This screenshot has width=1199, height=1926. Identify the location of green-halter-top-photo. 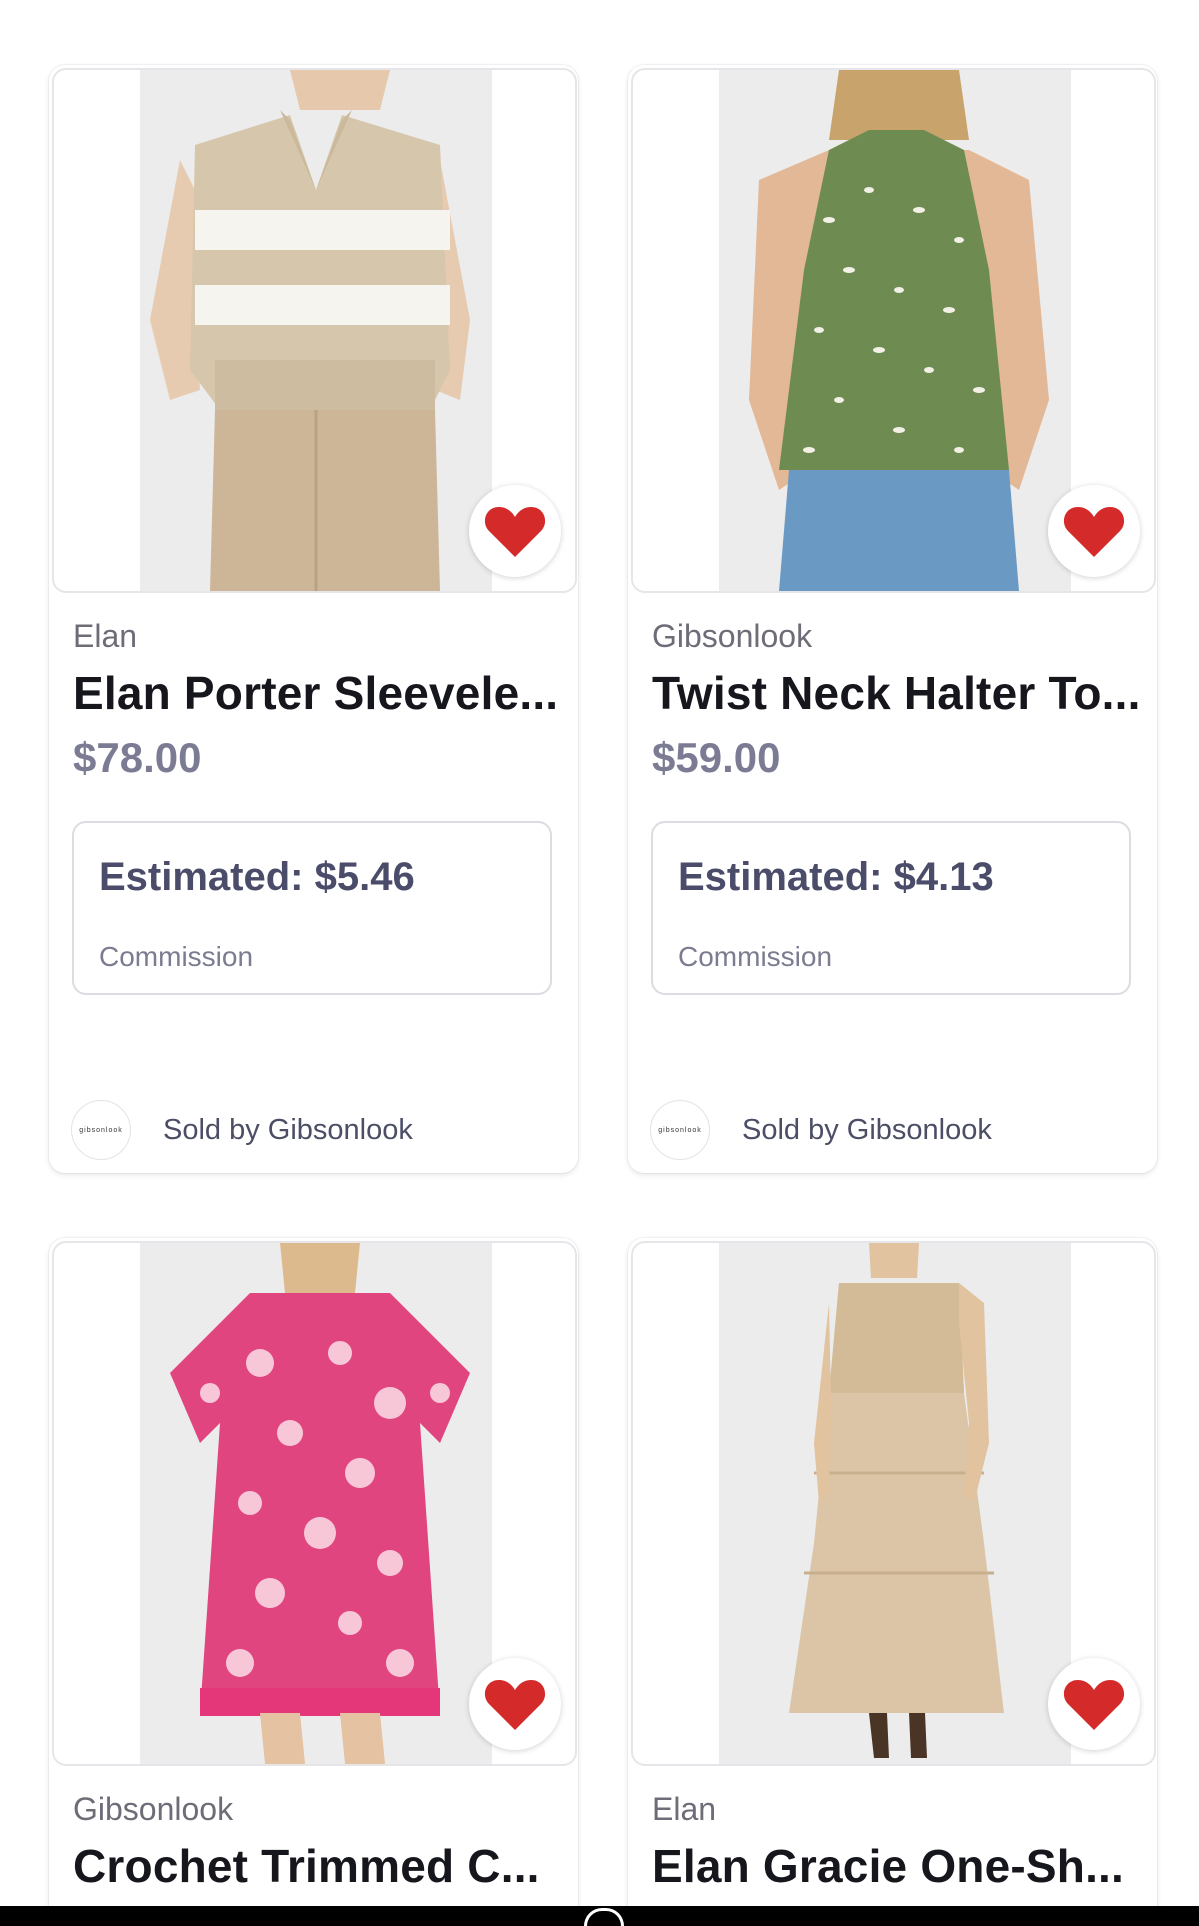
(895, 330).